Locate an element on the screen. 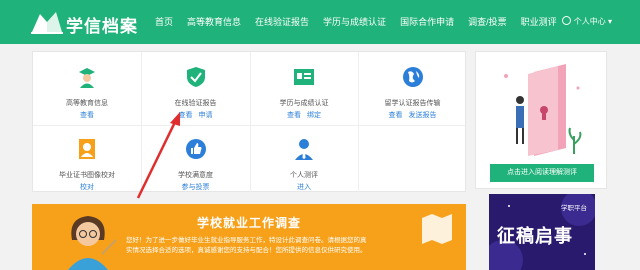 This screenshot has width=640, height=270. photo-id-icon is located at coordinates (87, 149).